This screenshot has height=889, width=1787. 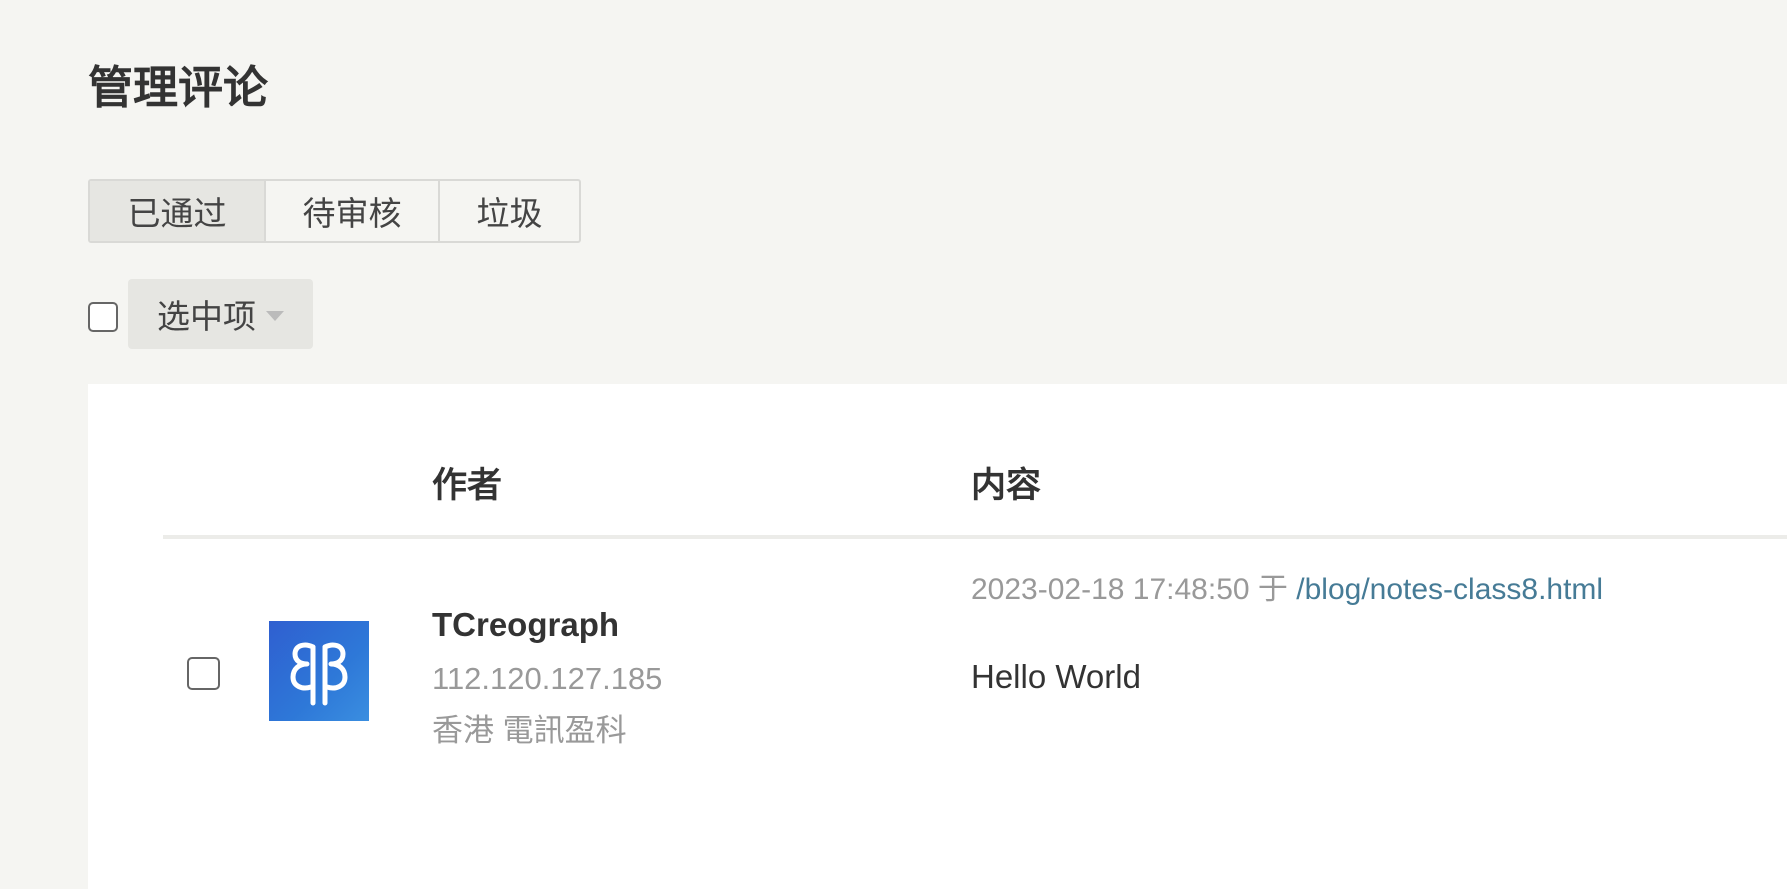 What do you see at coordinates (529, 730) in the screenshot?
I see `author-location: 香港 電訊盈科` at bounding box center [529, 730].